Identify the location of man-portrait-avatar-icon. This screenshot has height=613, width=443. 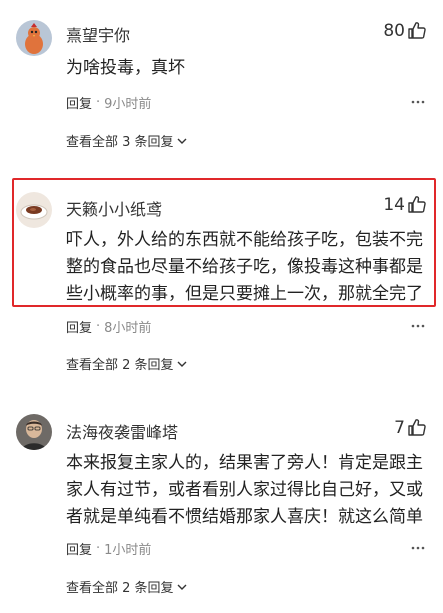
(34, 432).